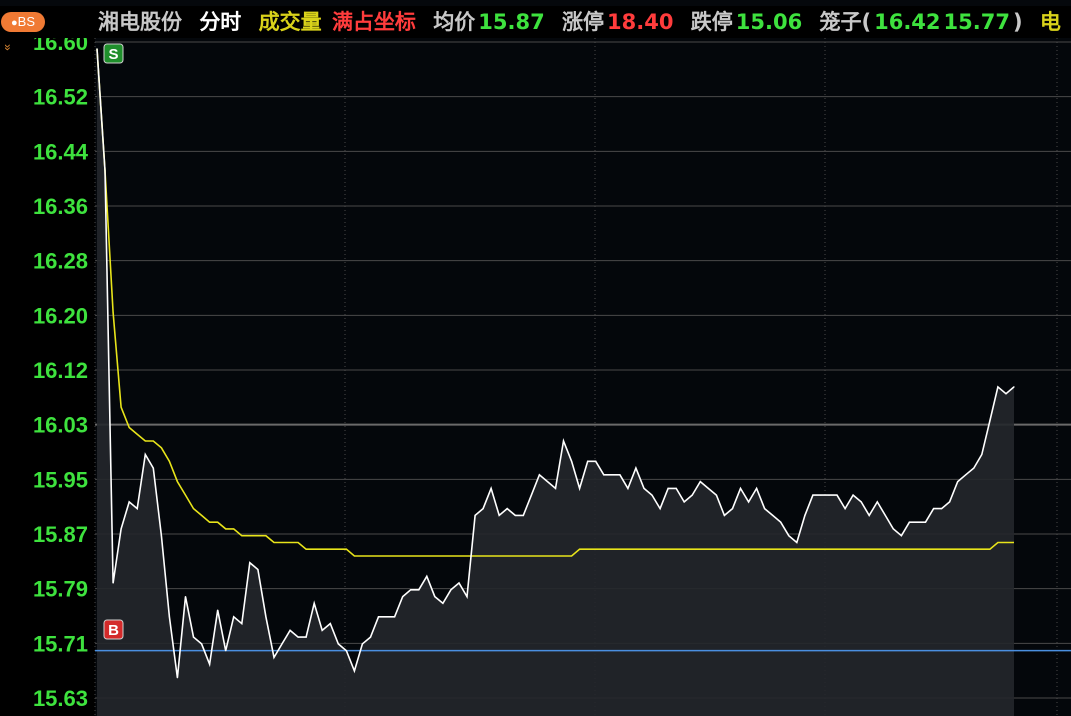 This screenshot has height=716, width=1071. What do you see at coordinates (290, 22) in the screenshot?
I see `tab-volume: 成交量` at bounding box center [290, 22].